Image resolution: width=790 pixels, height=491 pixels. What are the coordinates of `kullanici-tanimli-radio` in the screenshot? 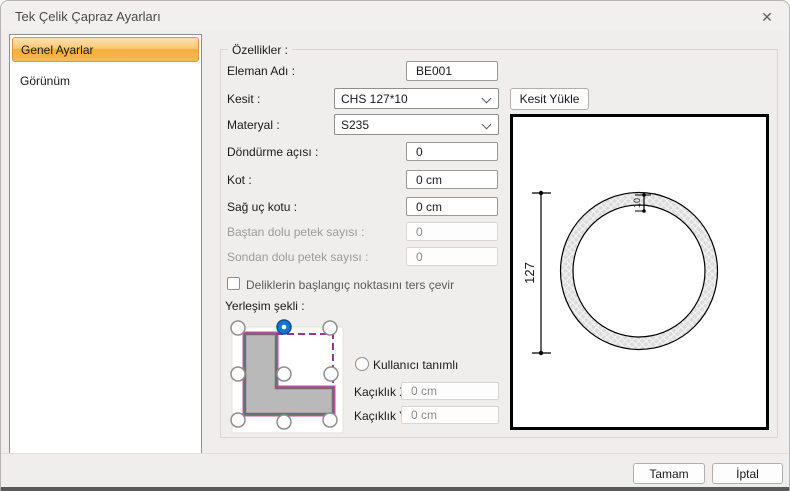 It's located at (362, 364).